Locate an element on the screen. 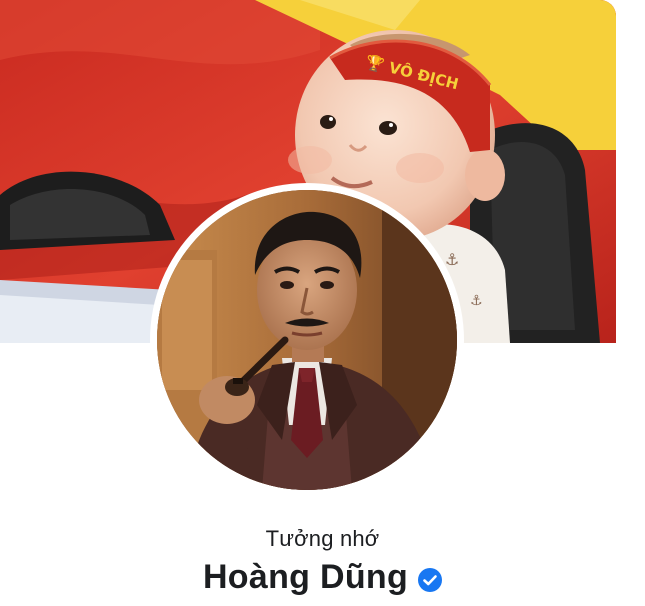 This screenshot has height=606, width=645. profile-name: Hoàng Dũng is located at coordinates (305, 577).